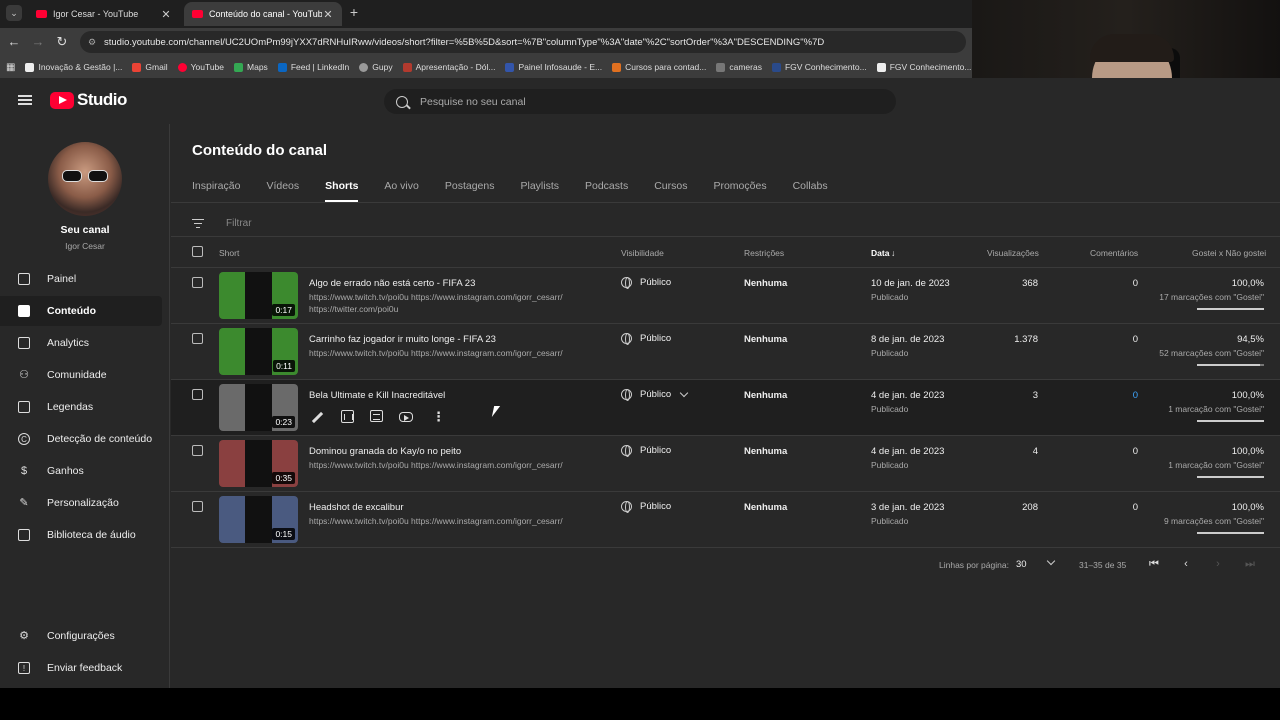 This screenshot has height=720, width=1280. I want to click on new-tab-icon: +, so click(354, 13).